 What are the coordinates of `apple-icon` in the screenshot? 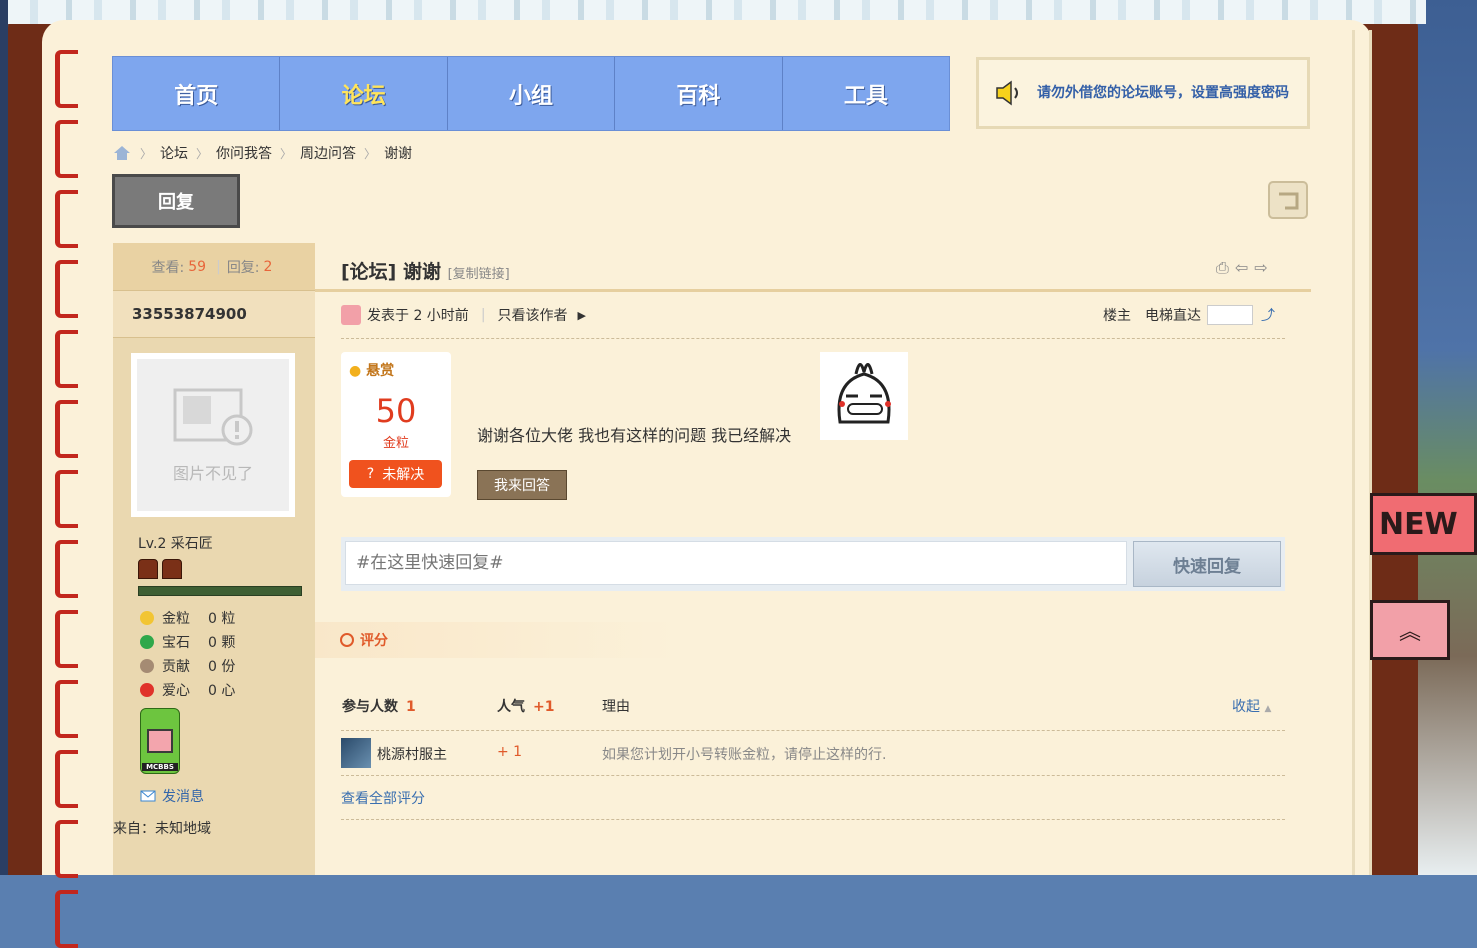 It's located at (147, 690).